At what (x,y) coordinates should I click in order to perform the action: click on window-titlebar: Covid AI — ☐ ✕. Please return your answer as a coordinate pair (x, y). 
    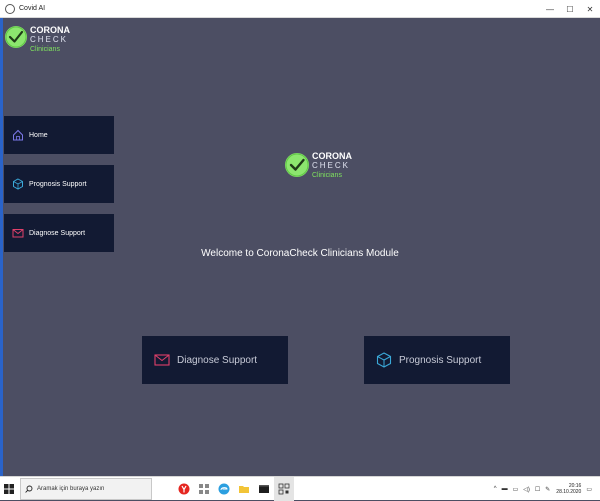
    Looking at the image, I should click on (300, 9).